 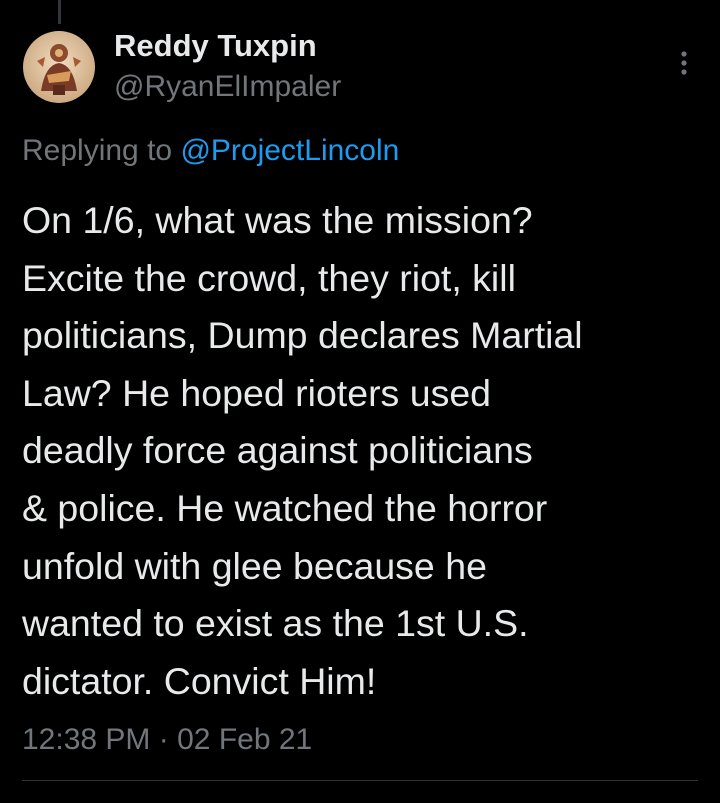 I want to click on tweet-timestamp: 12:38 PM · 02 Feb 21, so click(x=167, y=740).